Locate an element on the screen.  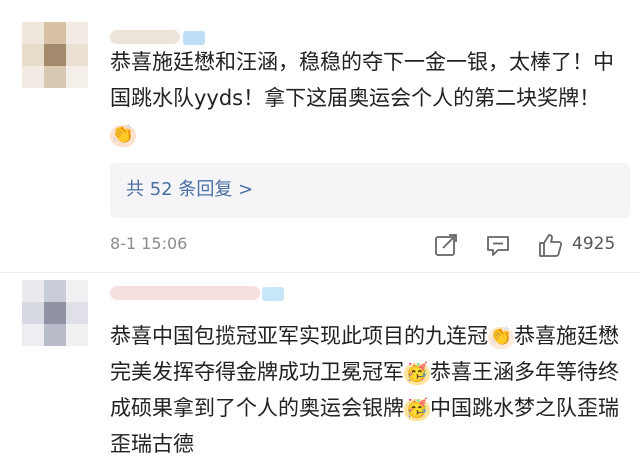
comment-icon is located at coordinates (498, 245).